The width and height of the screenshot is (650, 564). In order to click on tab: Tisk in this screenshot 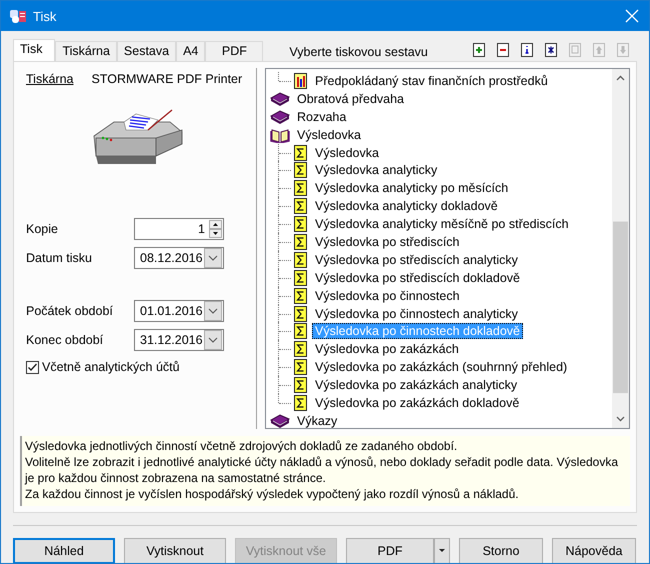, I will do `click(34, 50)`.